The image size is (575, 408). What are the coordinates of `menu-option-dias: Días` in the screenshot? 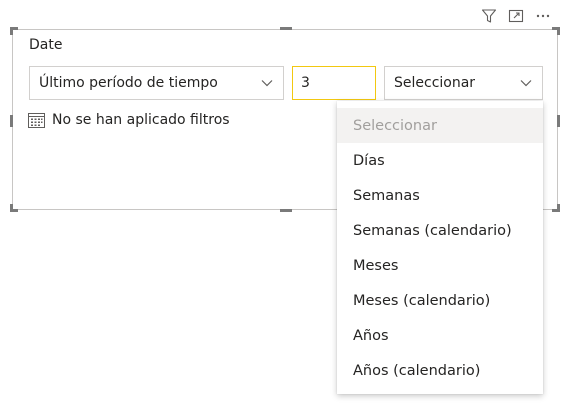 It's located at (440, 160).